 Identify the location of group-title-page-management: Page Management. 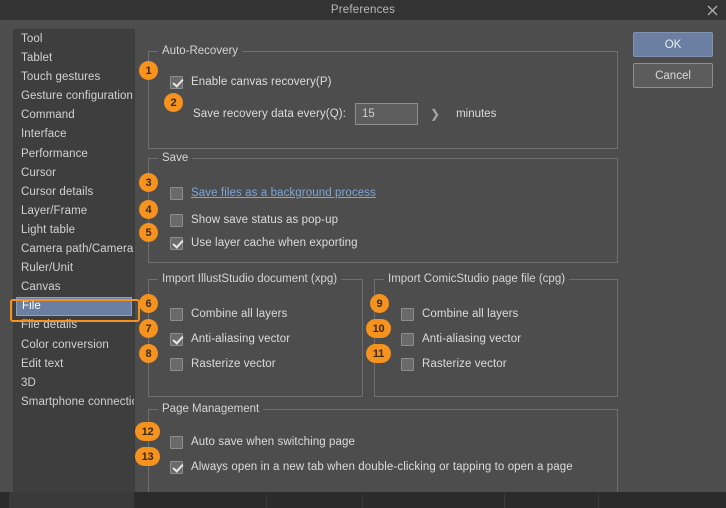
(211, 409).